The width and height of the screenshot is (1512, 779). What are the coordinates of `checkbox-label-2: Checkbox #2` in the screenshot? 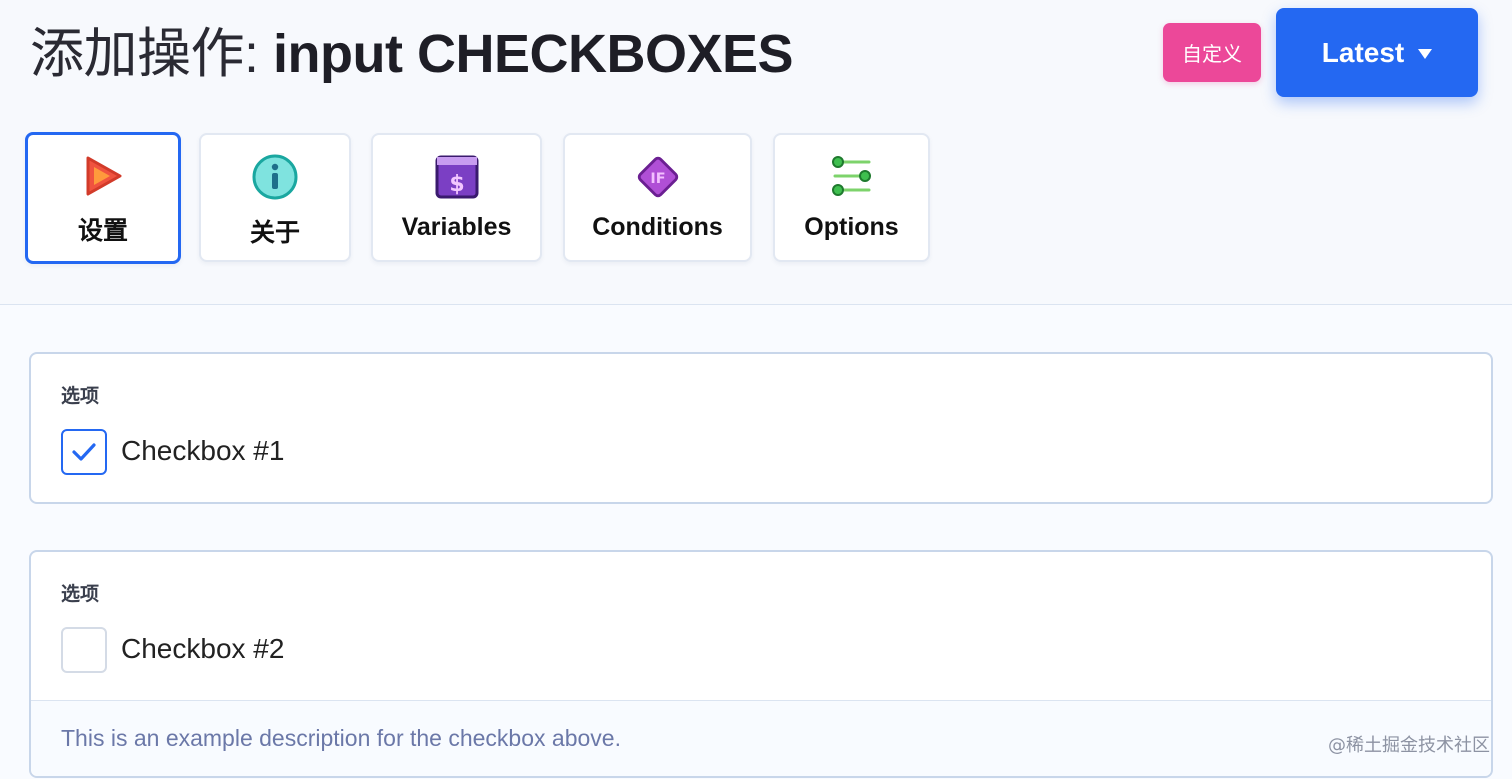 It's located at (202, 649).